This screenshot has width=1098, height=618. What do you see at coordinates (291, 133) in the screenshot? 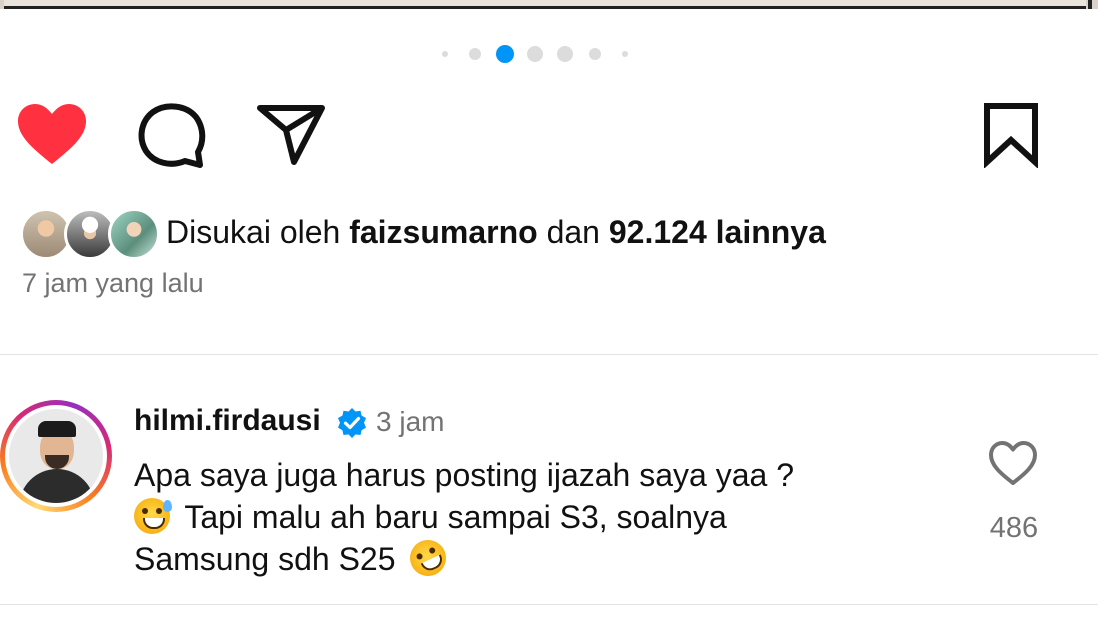
I see `paper-plane-icon` at bounding box center [291, 133].